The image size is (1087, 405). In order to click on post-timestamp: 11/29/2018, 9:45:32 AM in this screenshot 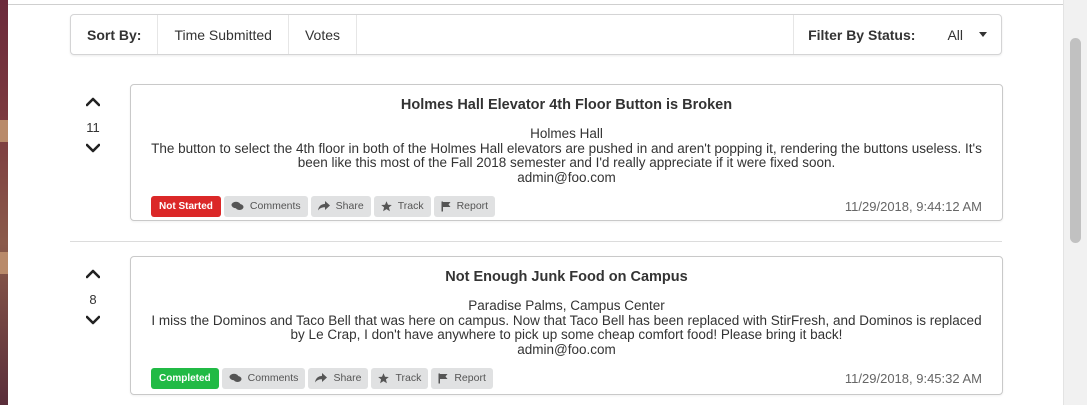, I will do `click(913, 378)`.